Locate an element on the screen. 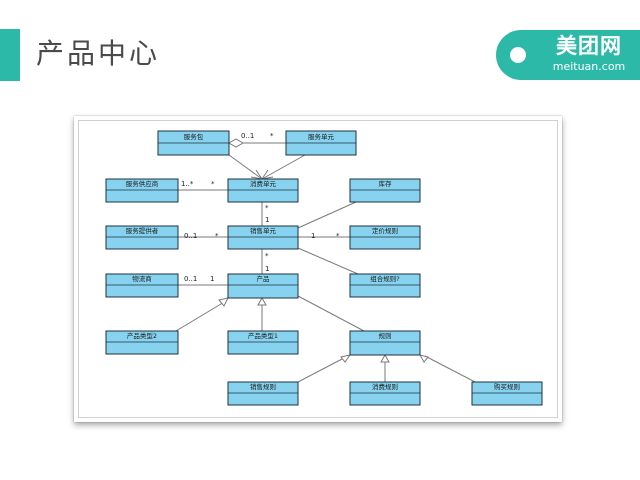 This screenshot has height=480, width=640. line-product-rule is located at coordinates (331, 313).